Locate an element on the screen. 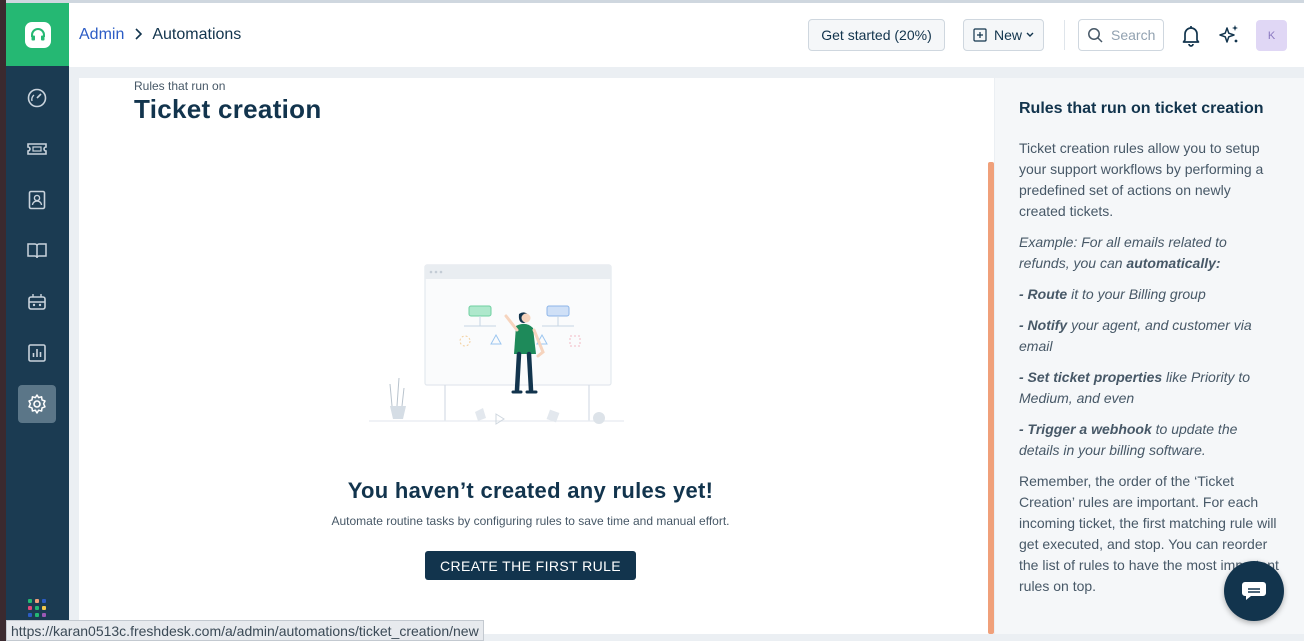 Image resolution: width=1304 pixels, height=641 pixels. breadcrumb-admin-link: Admin is located at coordinates (101, 35).